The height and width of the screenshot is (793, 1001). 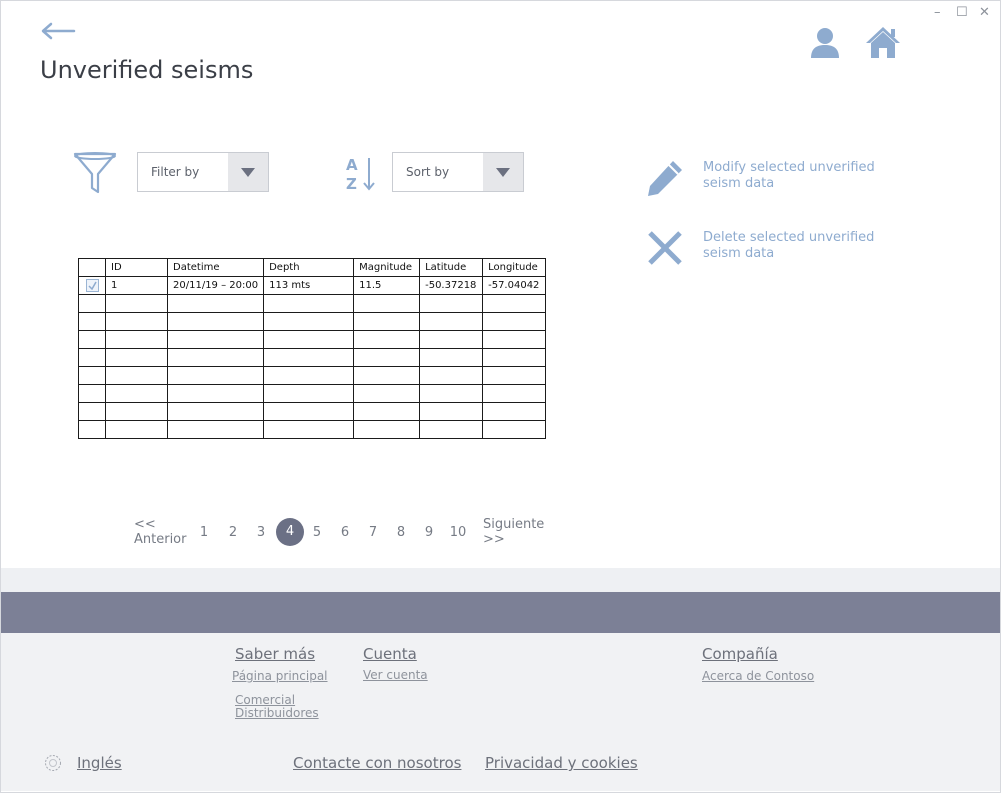 What do you see at coordinates (665, 248) in the screenshot?
I see `close-x-icon` at bounding box center [665, 248].